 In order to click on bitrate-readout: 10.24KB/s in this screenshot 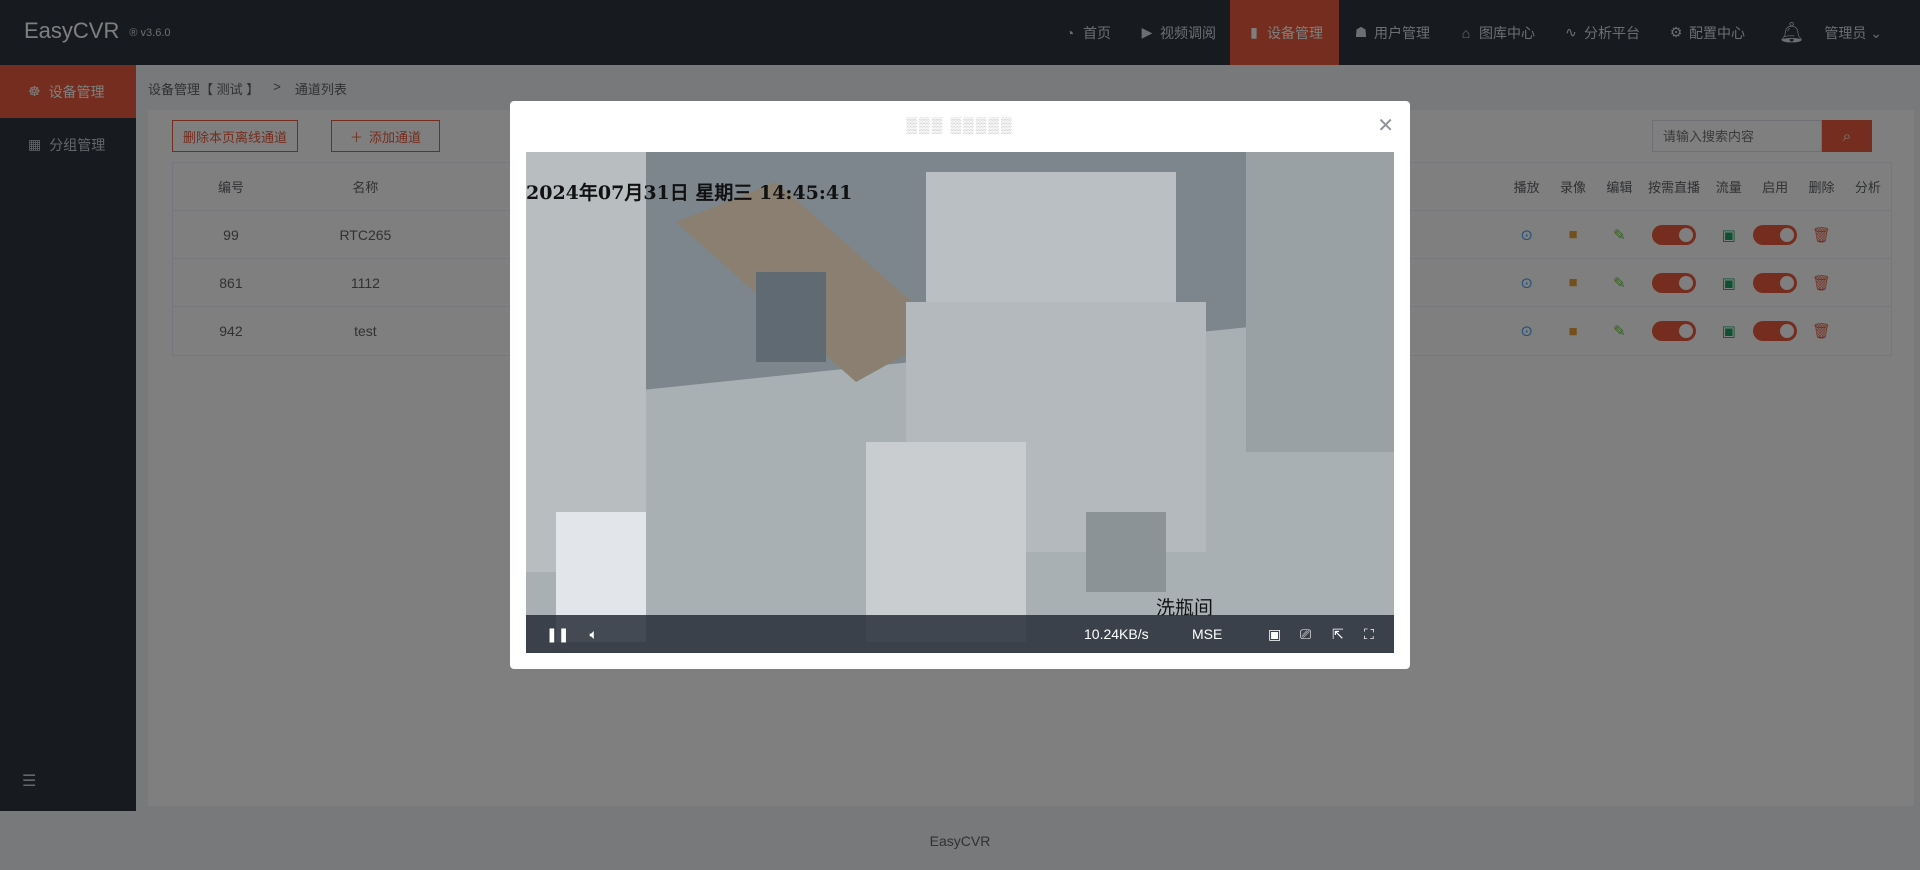, I will do `click(1116, 634)`.